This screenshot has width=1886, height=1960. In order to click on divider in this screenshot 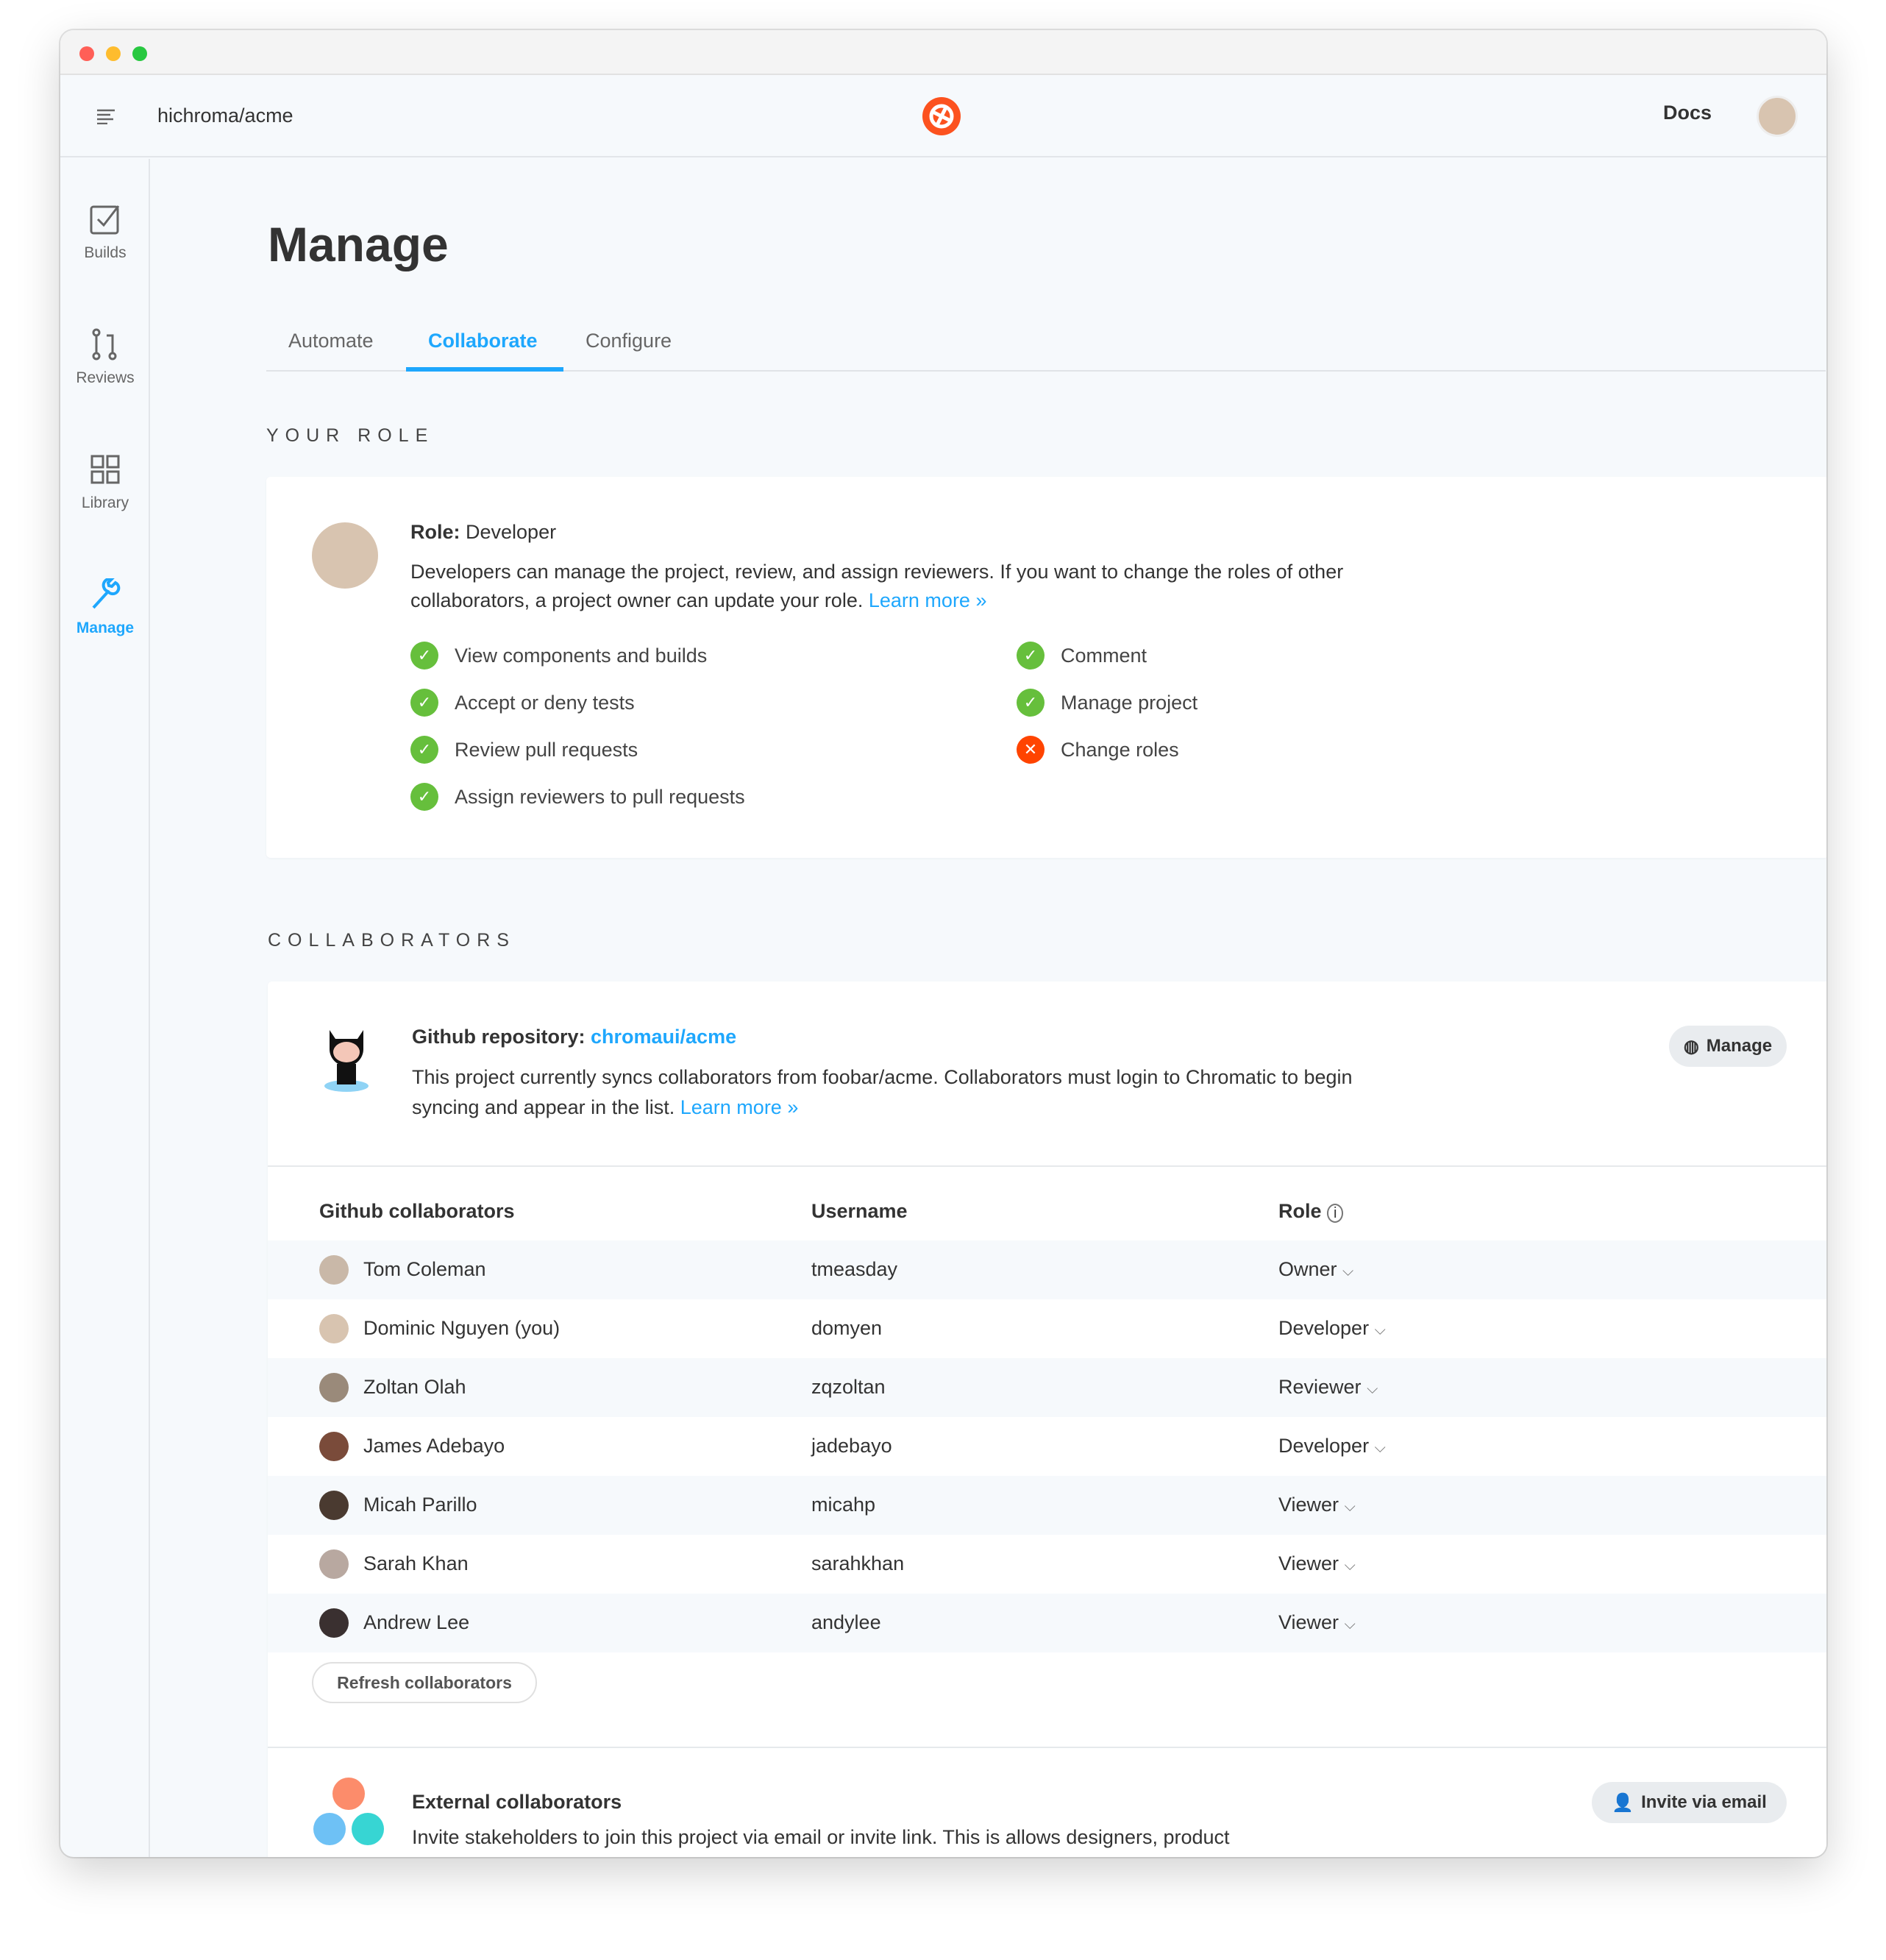, I will do `click(1047, 1166)`.